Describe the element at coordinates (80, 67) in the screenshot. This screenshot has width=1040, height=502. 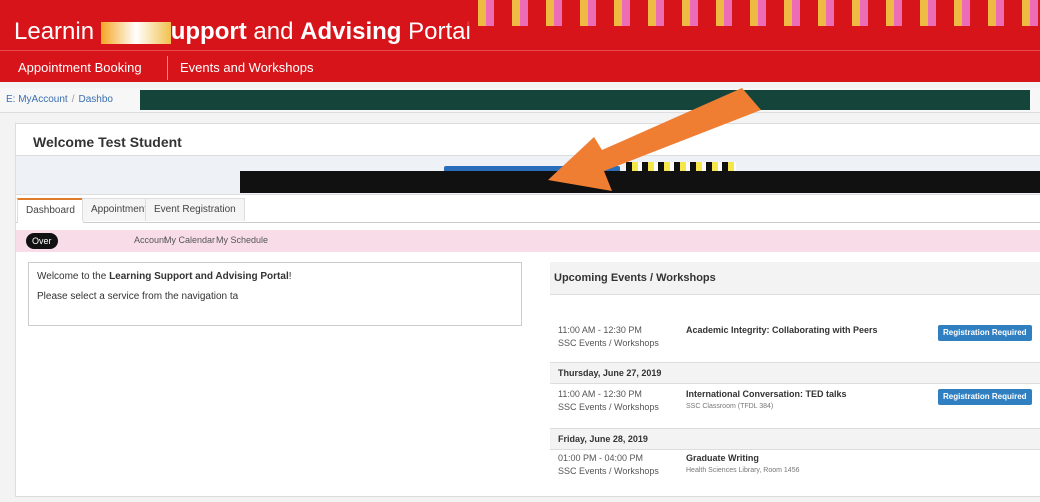
I see `nav-appointment-booking: Appointment Booking` at that location.